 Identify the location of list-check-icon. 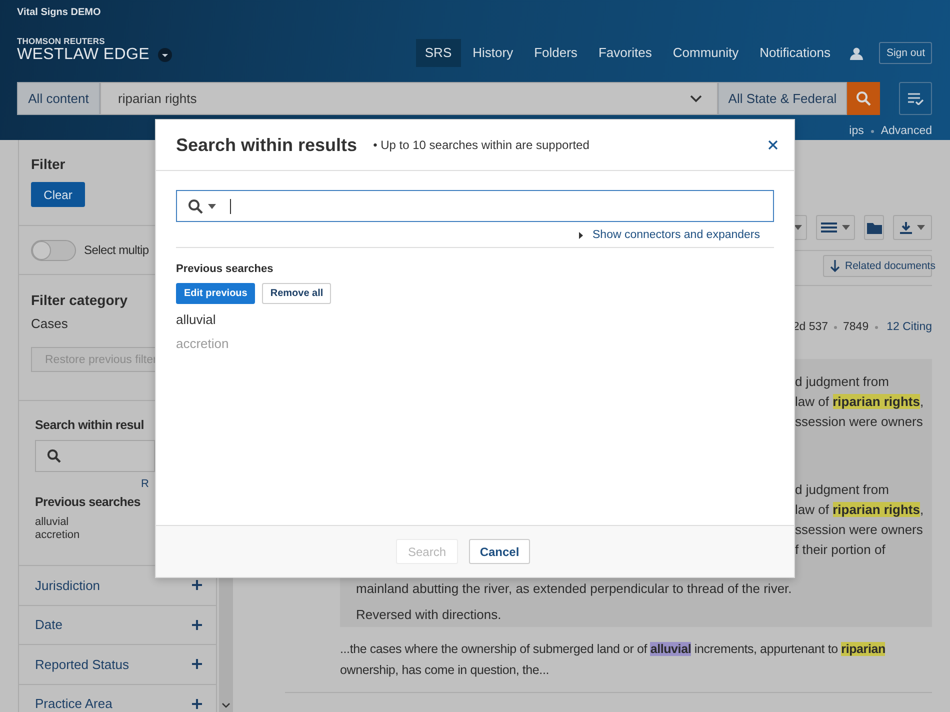
(916, 98).